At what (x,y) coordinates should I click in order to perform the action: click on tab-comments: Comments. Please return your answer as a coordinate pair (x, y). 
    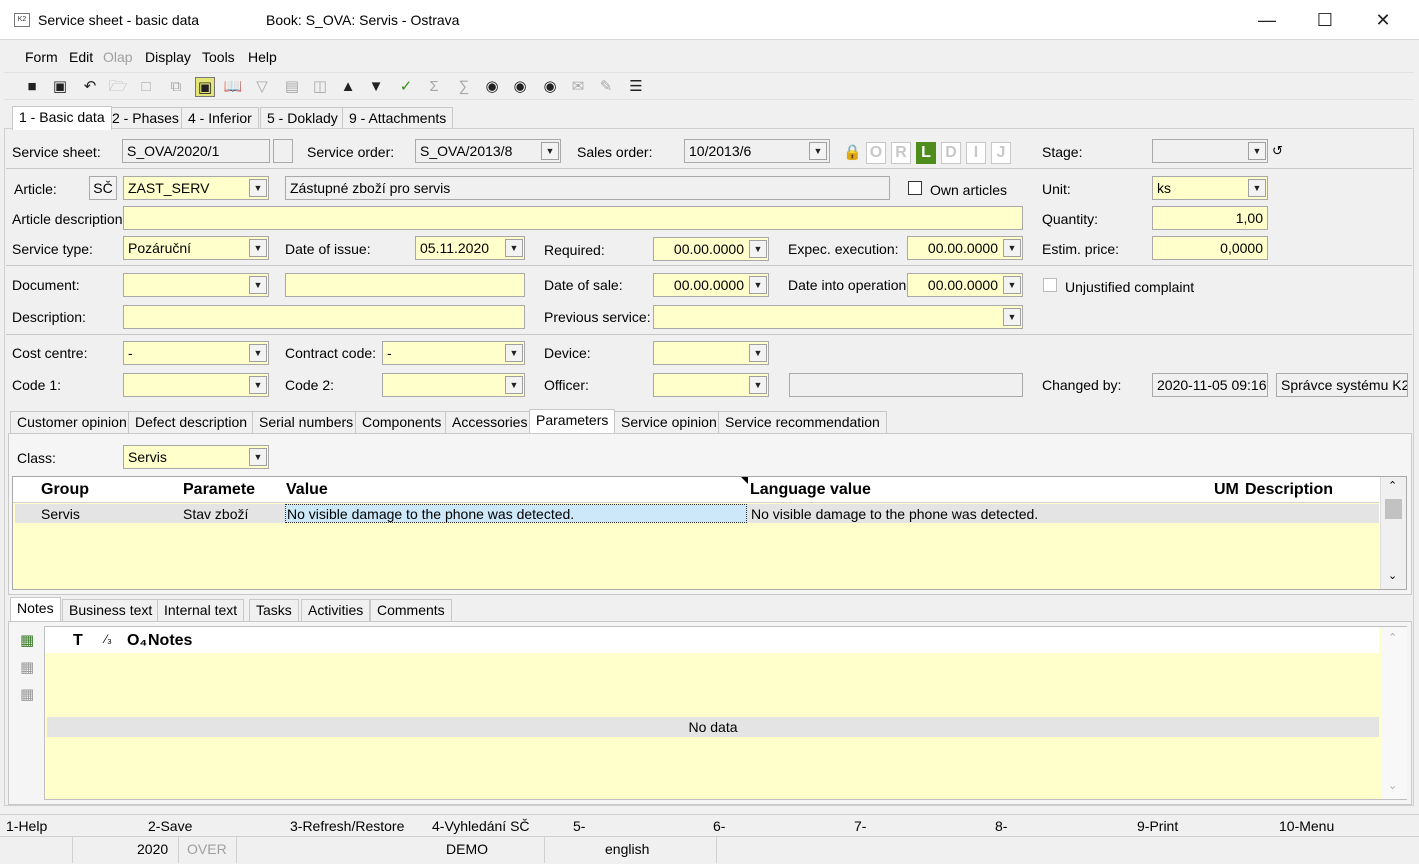
    Looking at the image, I should click on (411, 610).